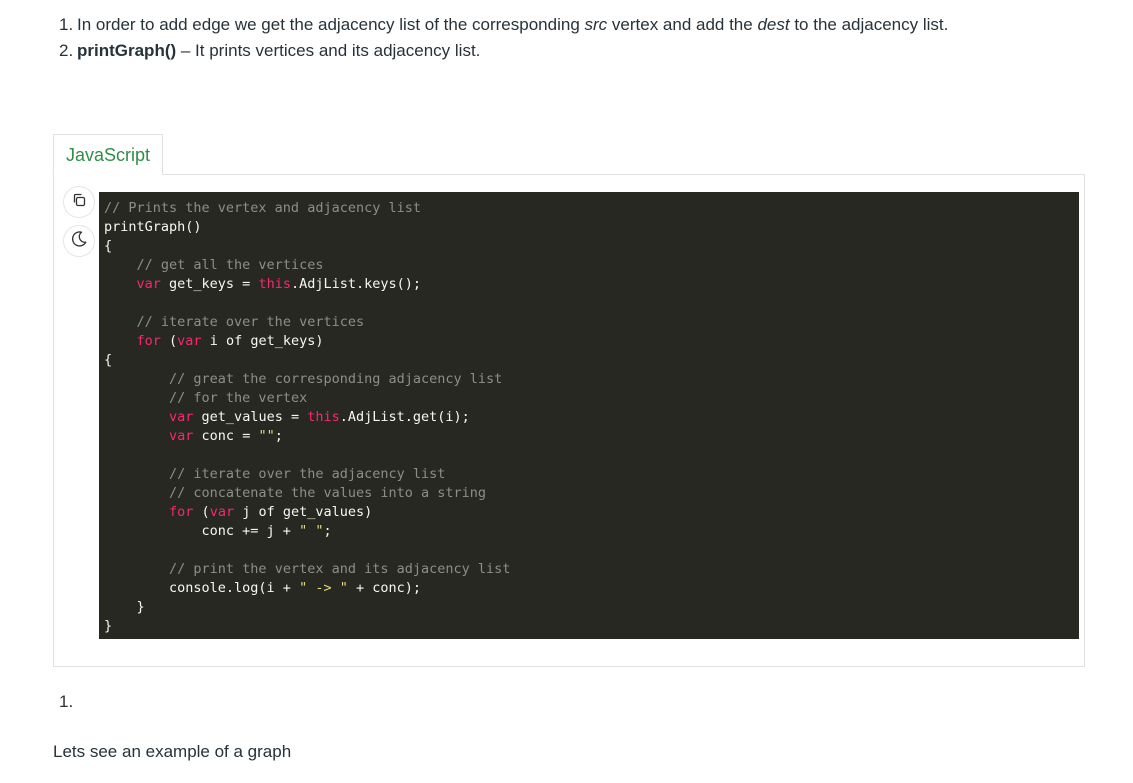 The image size is (1133, 783). What do you see at coordinates (591, 284) in the screenshot?
I see `code-line: var get_keys = this.AdjList.keys();` at bounding box center [591, 284].